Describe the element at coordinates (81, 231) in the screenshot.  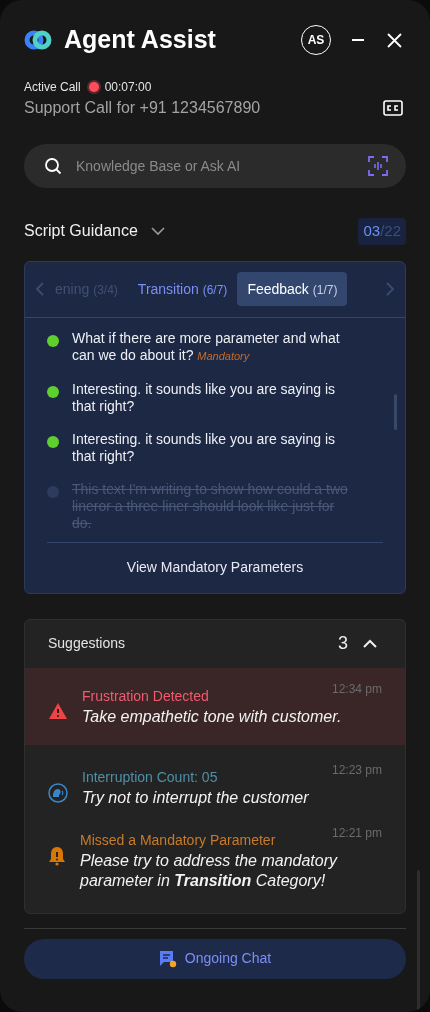
I see `section-title: Script Guidance` at that location.